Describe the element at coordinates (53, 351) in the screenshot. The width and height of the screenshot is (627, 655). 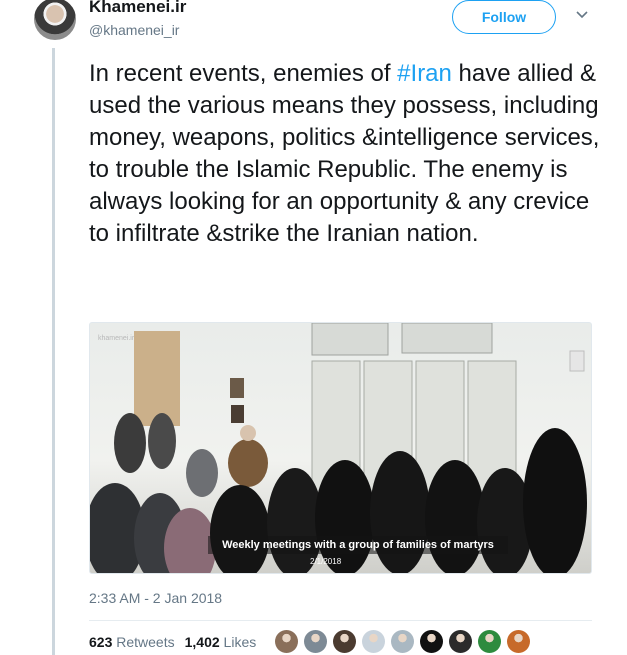
I see `thread-line` at that location.